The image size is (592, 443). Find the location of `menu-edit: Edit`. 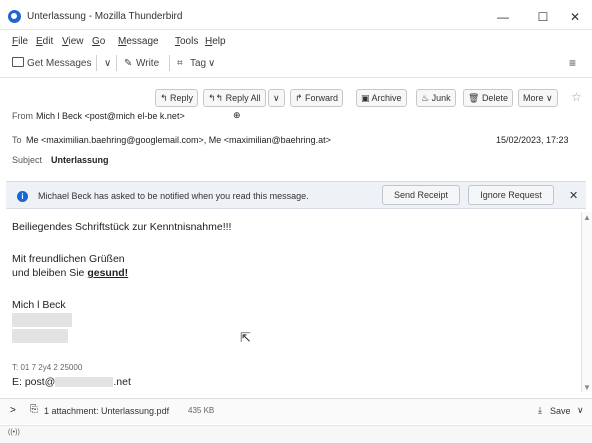

menu-edit: Edit is located at coordinates (44, 41).